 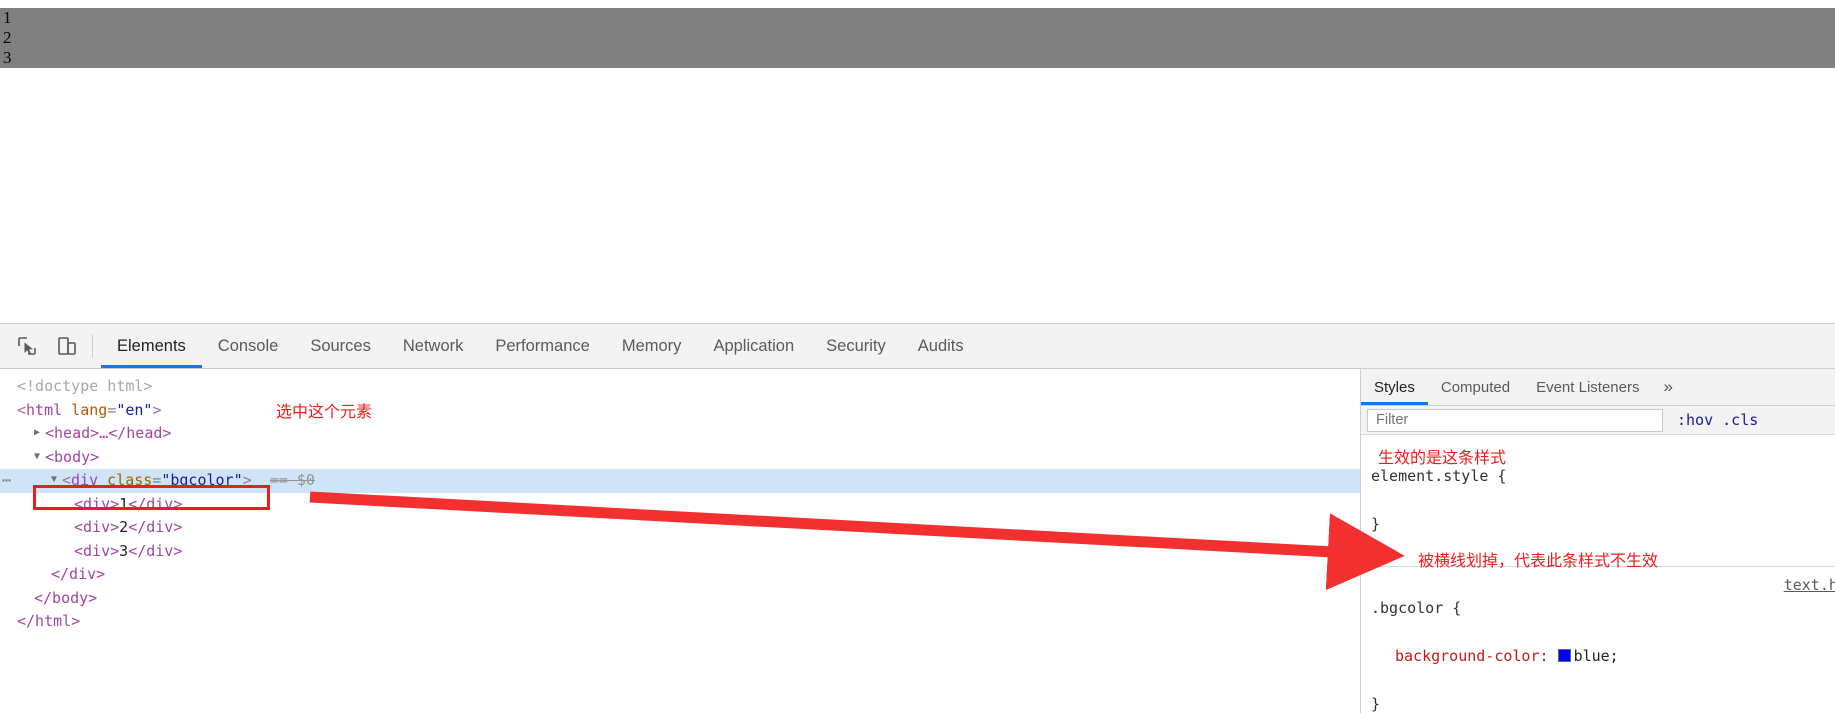 What do you see at coordinates (56, 480) in the screenshot?
I see `chevron-down-icon-selected: ▼` at bounding box center [56, 480].